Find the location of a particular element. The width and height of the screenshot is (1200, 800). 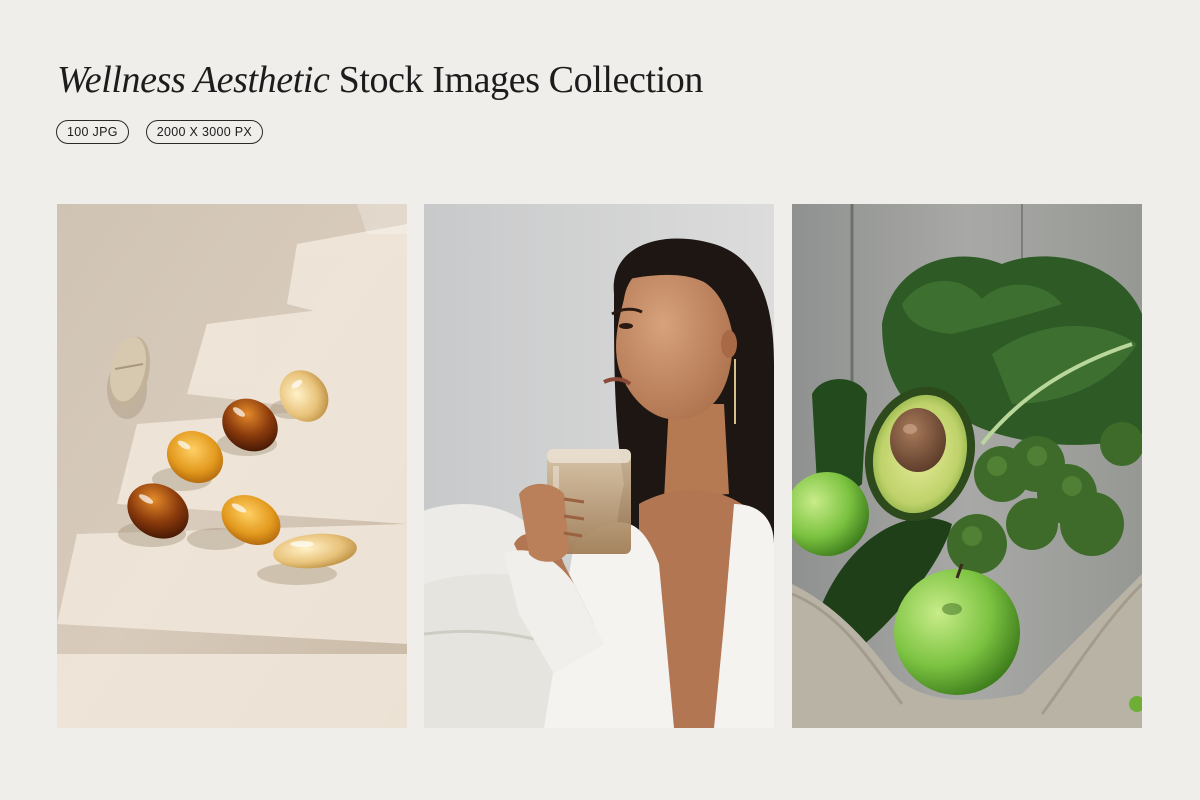

file-count-badge: 100 JPG is located at coordinates (92, 132).